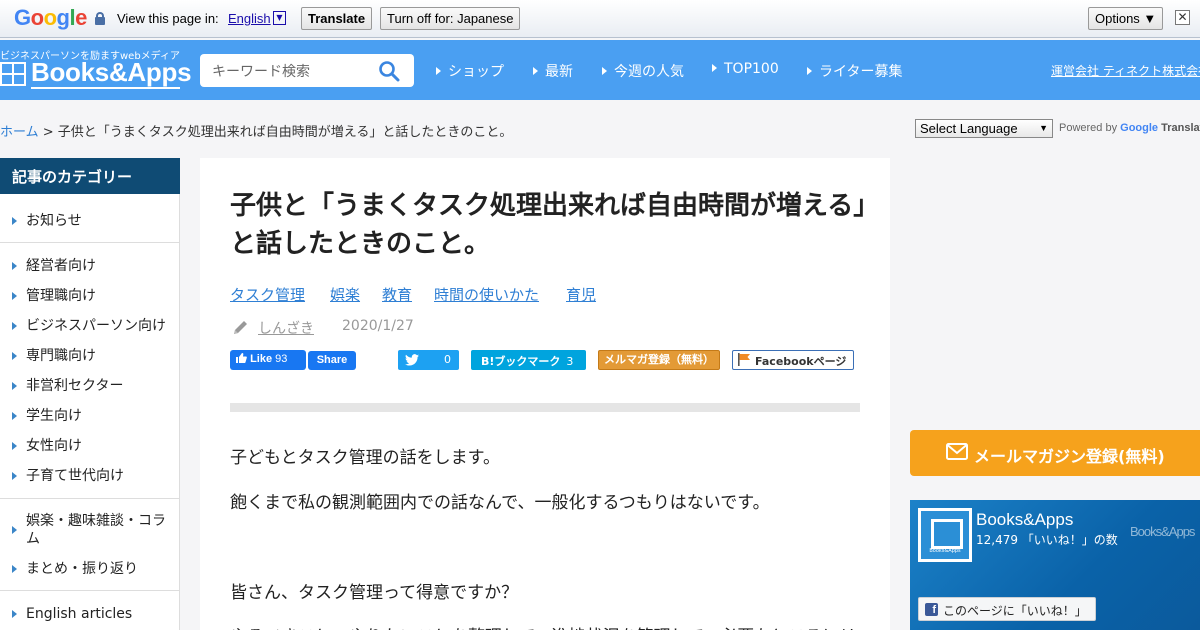 The image size is (1200, 630). I want to click on flag-icon, so click(744, 359).